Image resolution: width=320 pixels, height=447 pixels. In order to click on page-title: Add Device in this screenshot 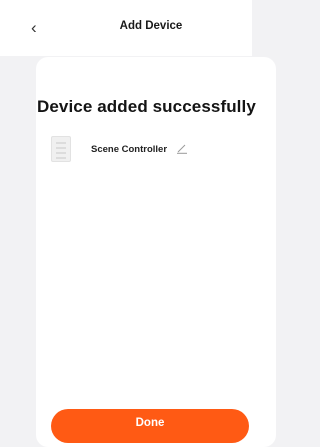, I will do `click(151, 26)`.